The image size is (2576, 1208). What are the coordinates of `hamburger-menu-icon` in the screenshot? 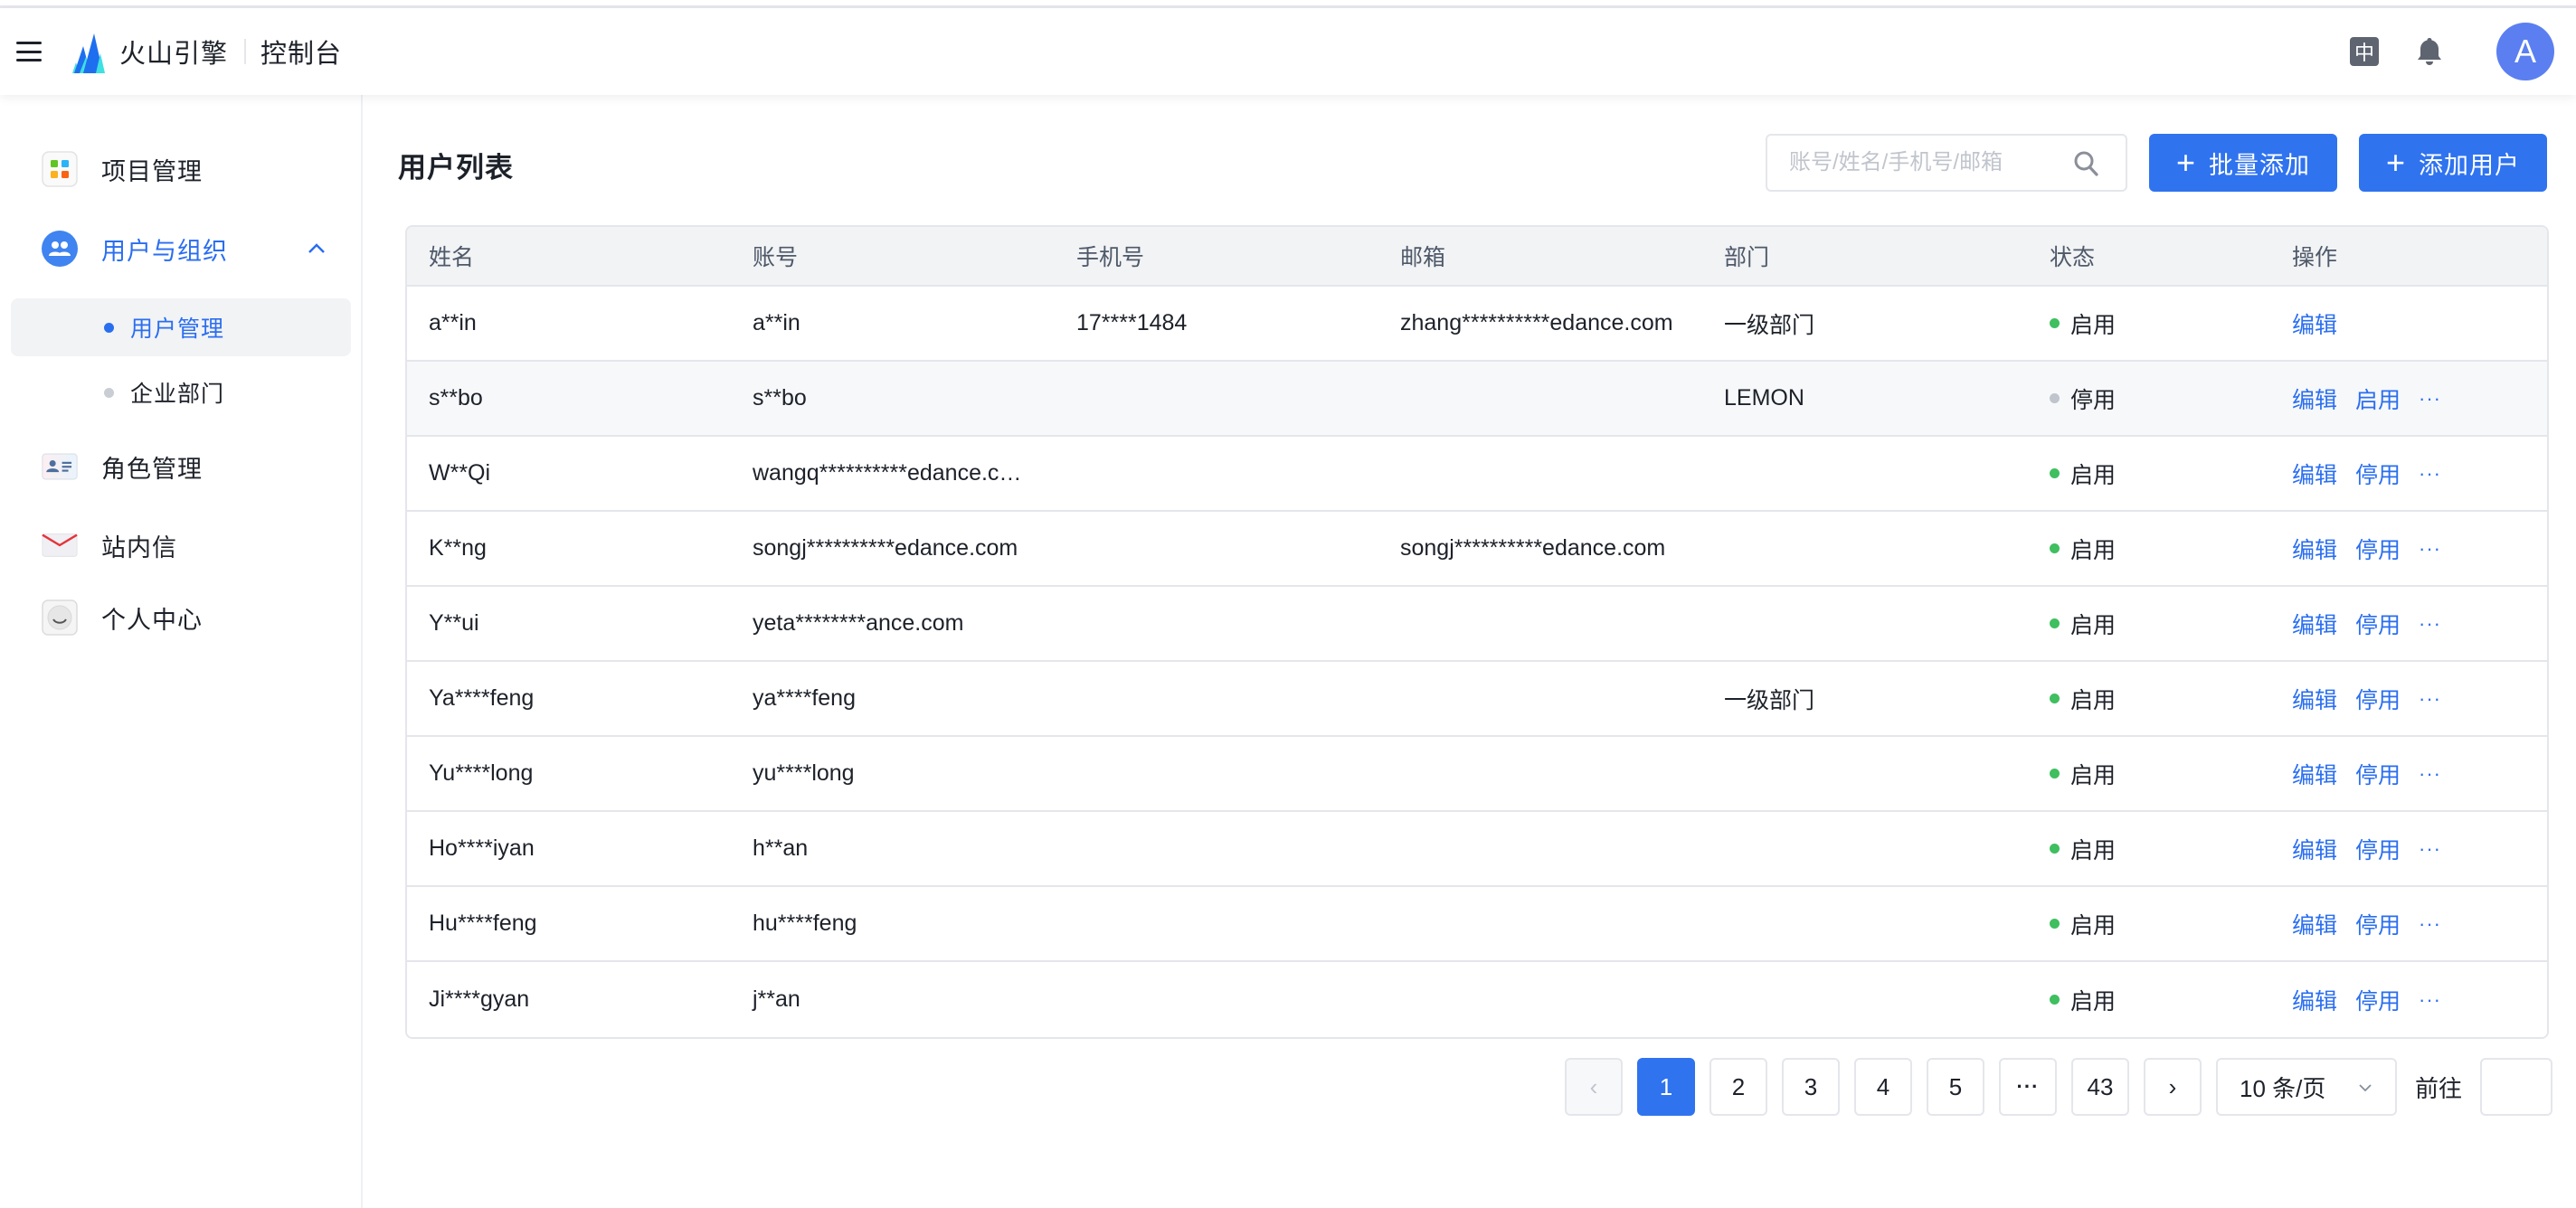 It's located at (29, 52).